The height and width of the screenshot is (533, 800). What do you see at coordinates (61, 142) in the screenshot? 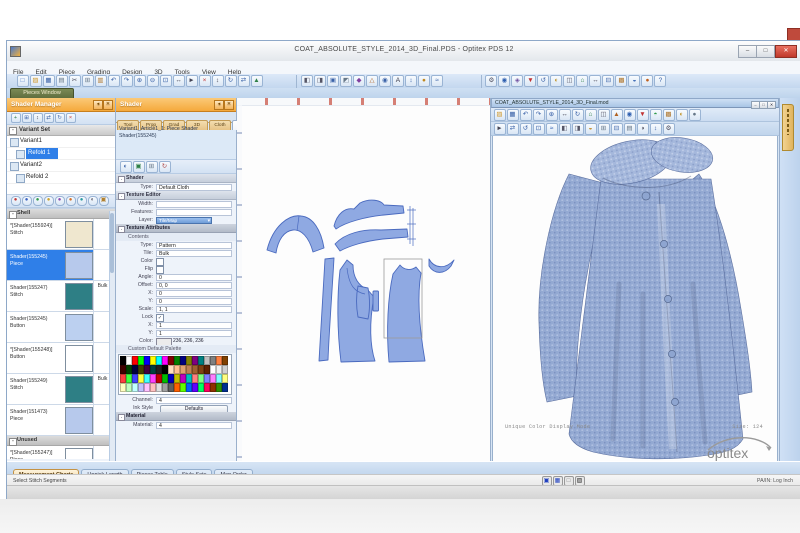
I see `tree-row-variant1: Variant1` at bounding box center [61, 142].